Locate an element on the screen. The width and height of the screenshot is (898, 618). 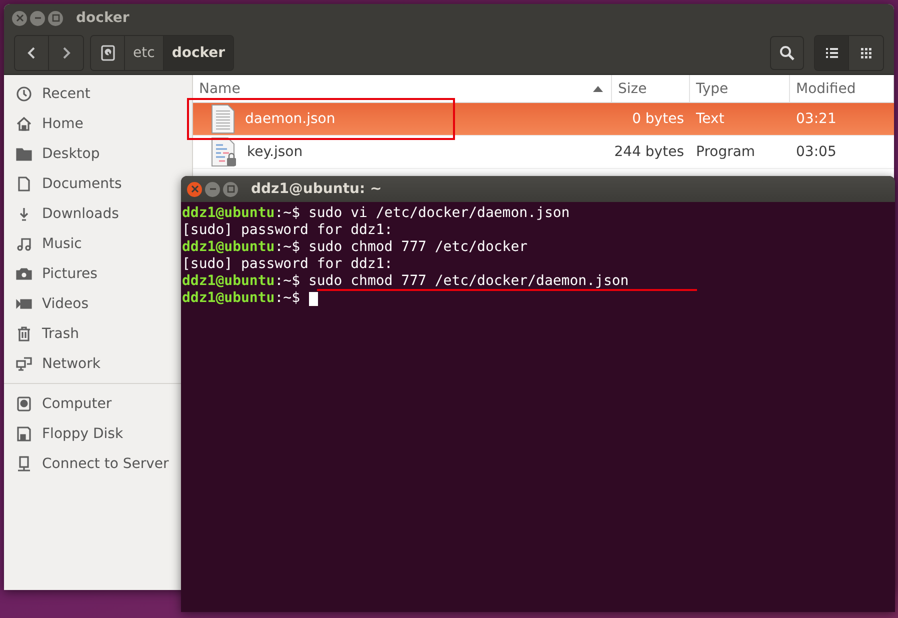
chevron-left-icon is located at coordinates (31, 53).